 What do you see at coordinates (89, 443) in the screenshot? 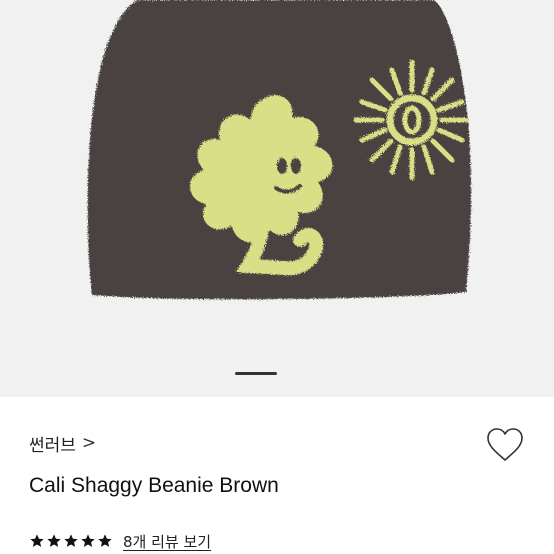
I see `chevron-right-icon: >` at bounding box center [89, 443].